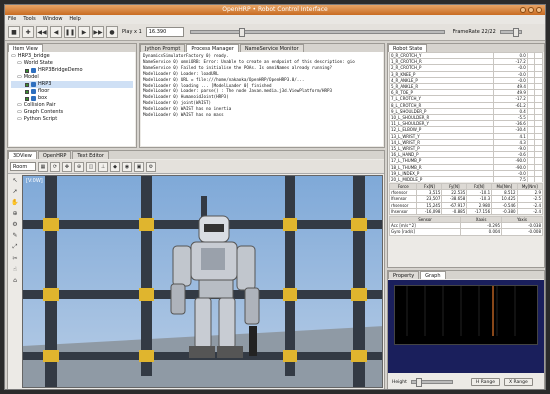  Describe the element at coordinates (14, 32) in the screenshot. I see `stop-icon: ■` at that location.